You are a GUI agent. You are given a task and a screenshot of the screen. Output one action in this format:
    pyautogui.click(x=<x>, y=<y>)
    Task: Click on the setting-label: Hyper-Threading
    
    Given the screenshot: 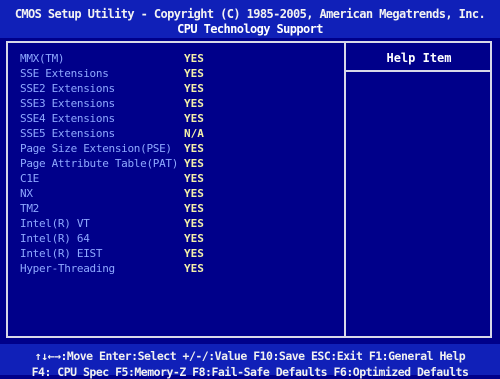 What is the action you would take?
    pyautogui.click(x=67, y=268)
    